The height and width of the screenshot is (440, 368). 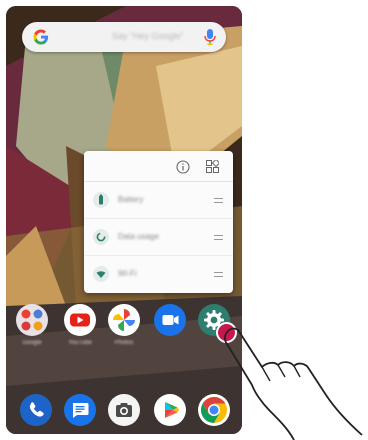 I want to click on shortcut-label: Battery, so click(x=131, y=199).